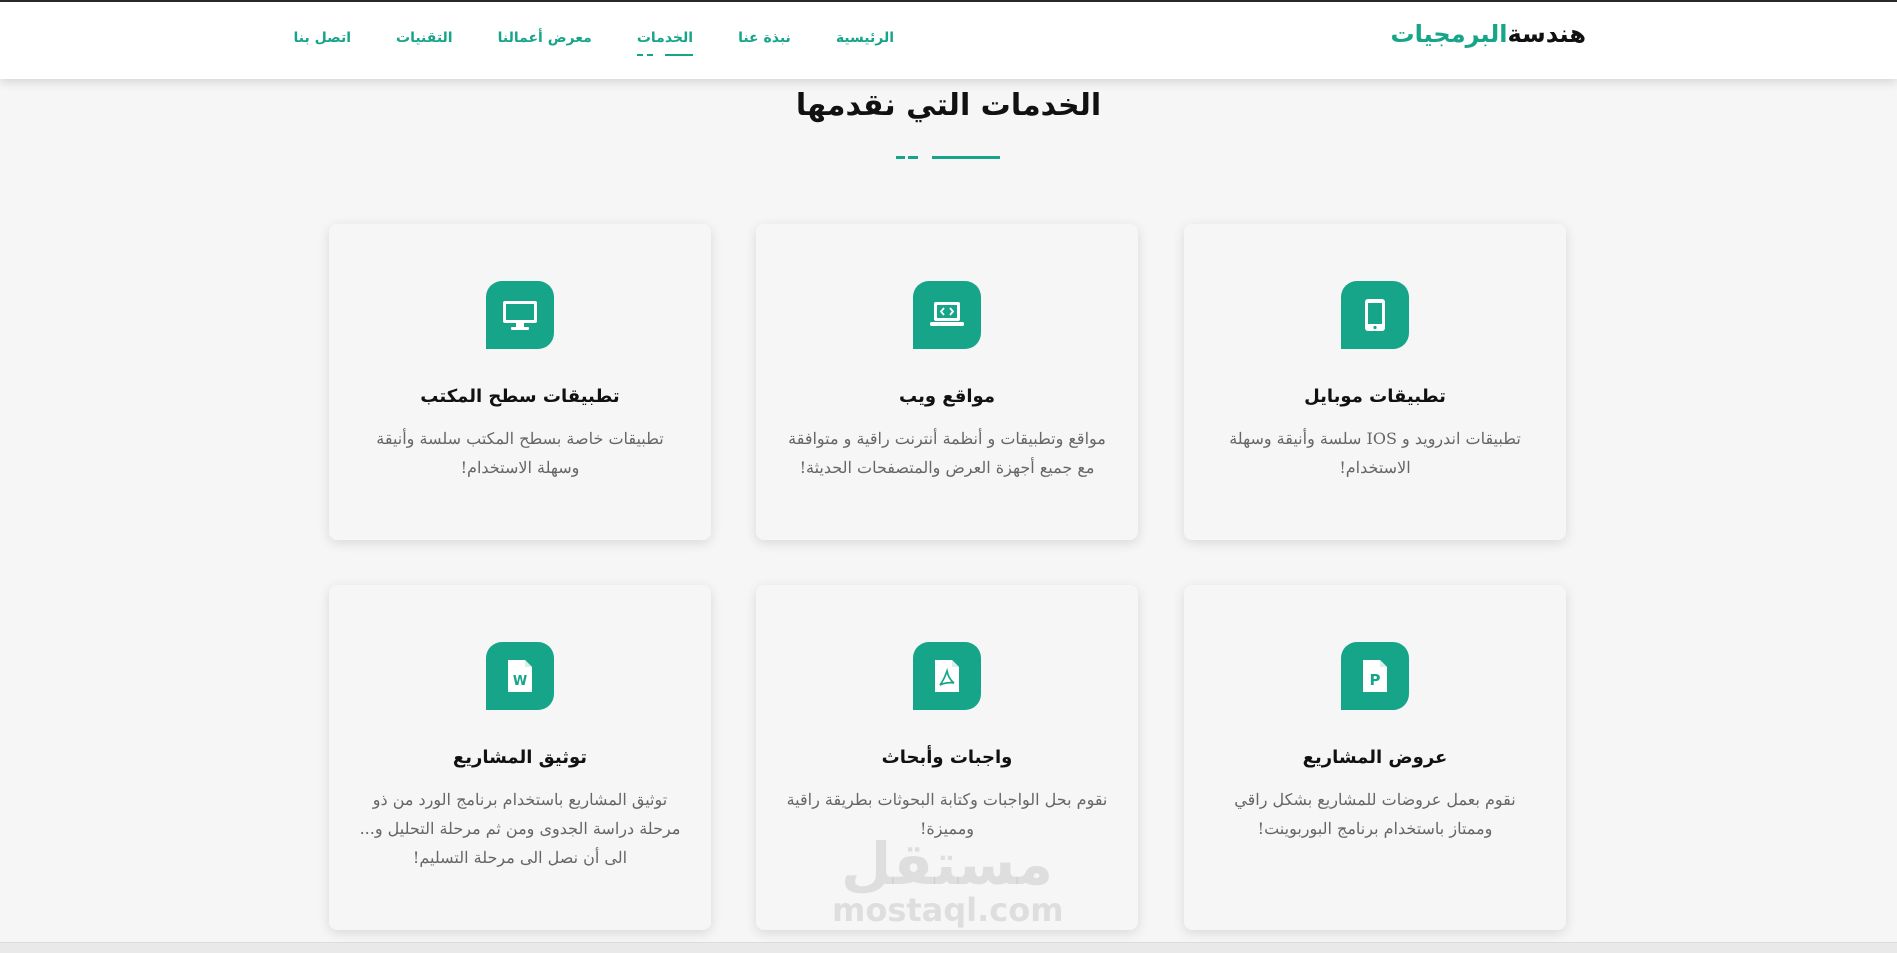 Image resolution: width=1897 pixels, height=953 pixels. I want to click on page-bottom-edge, so click(948, 947).